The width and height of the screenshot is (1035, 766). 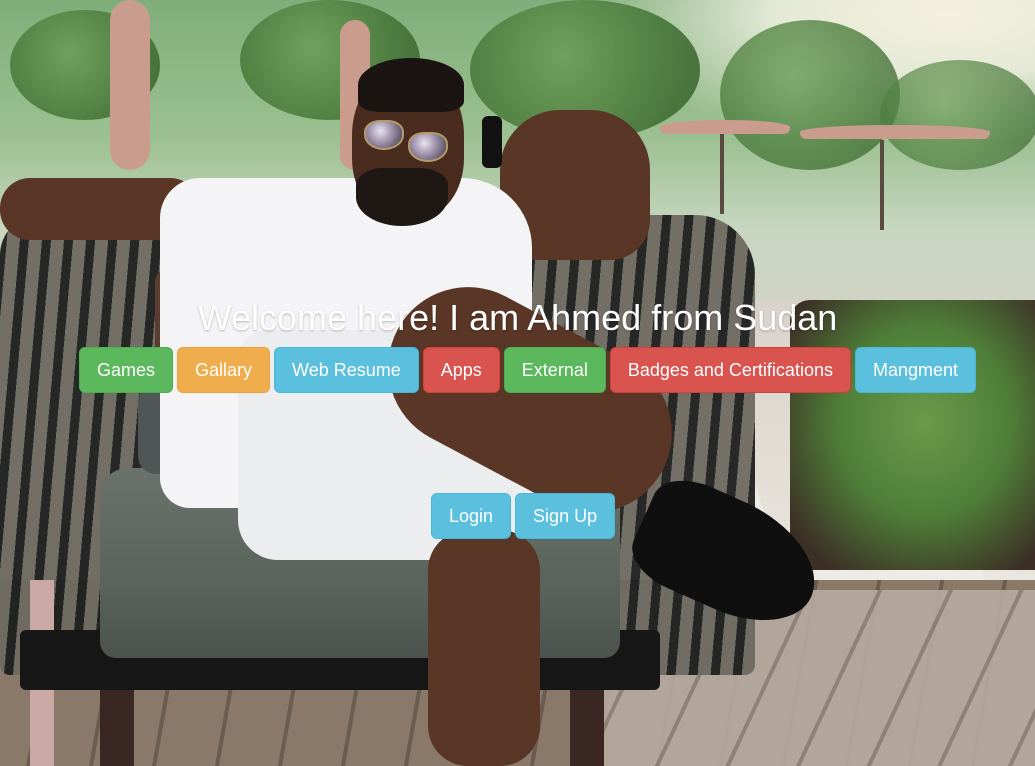 What do you see at coordinates (411, 85) in the screenshot?
I see `hair` at bounding box center [411, 85].